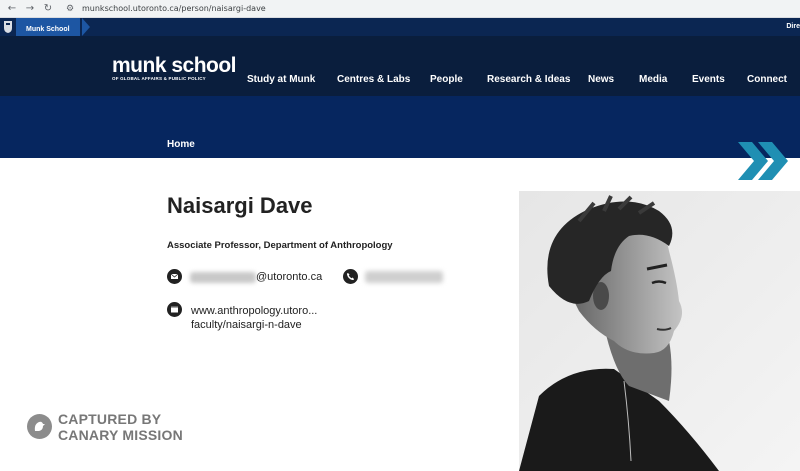 The width and height of the screenshot is (800, 471). Describe the element at coordinates (404, 277) in the screenshot. I see `phone-redacted` at that location.